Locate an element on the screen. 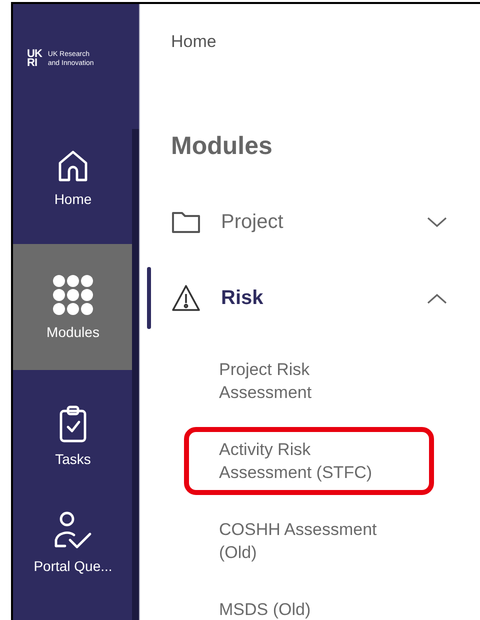  chevron-down-icon is located at coordinates (437, 222).